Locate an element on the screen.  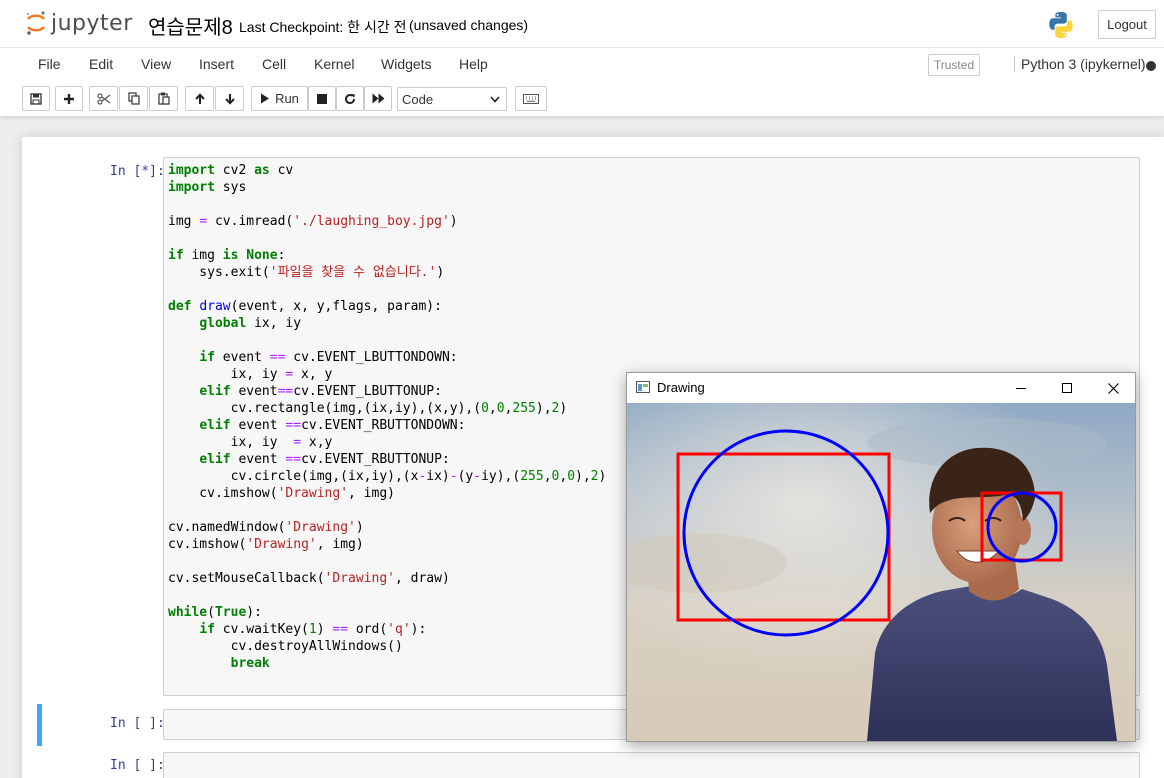
trusted-indicator: Trusted is located at coordinates (954, 65).